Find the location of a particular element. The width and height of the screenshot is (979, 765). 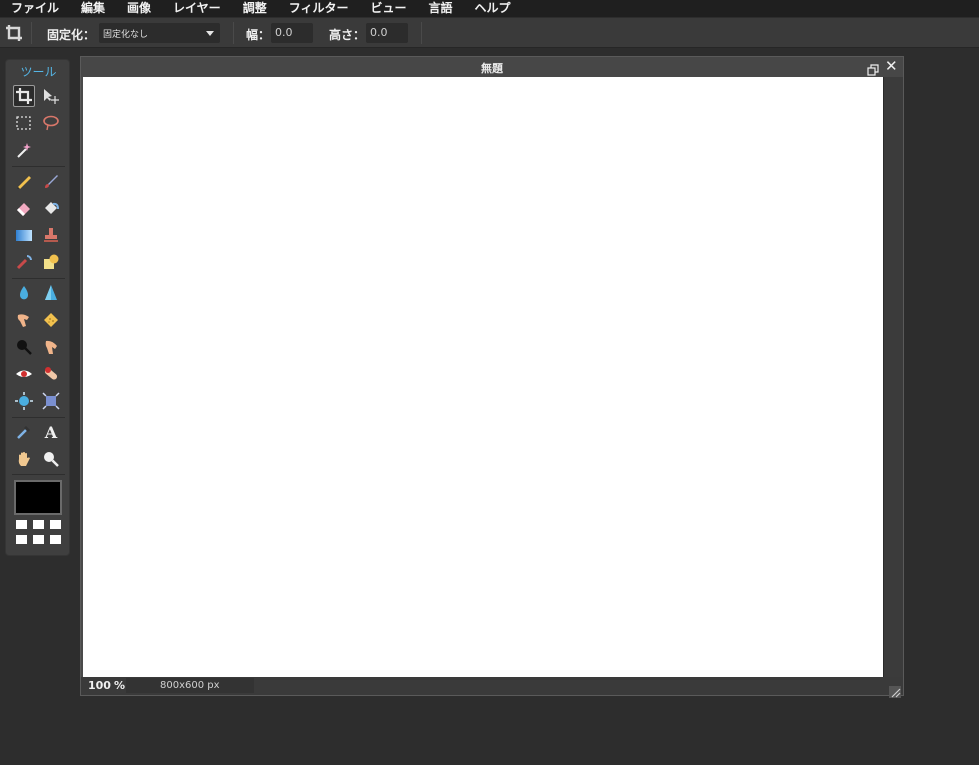

crop-tool is located at coordinates (24, 96).